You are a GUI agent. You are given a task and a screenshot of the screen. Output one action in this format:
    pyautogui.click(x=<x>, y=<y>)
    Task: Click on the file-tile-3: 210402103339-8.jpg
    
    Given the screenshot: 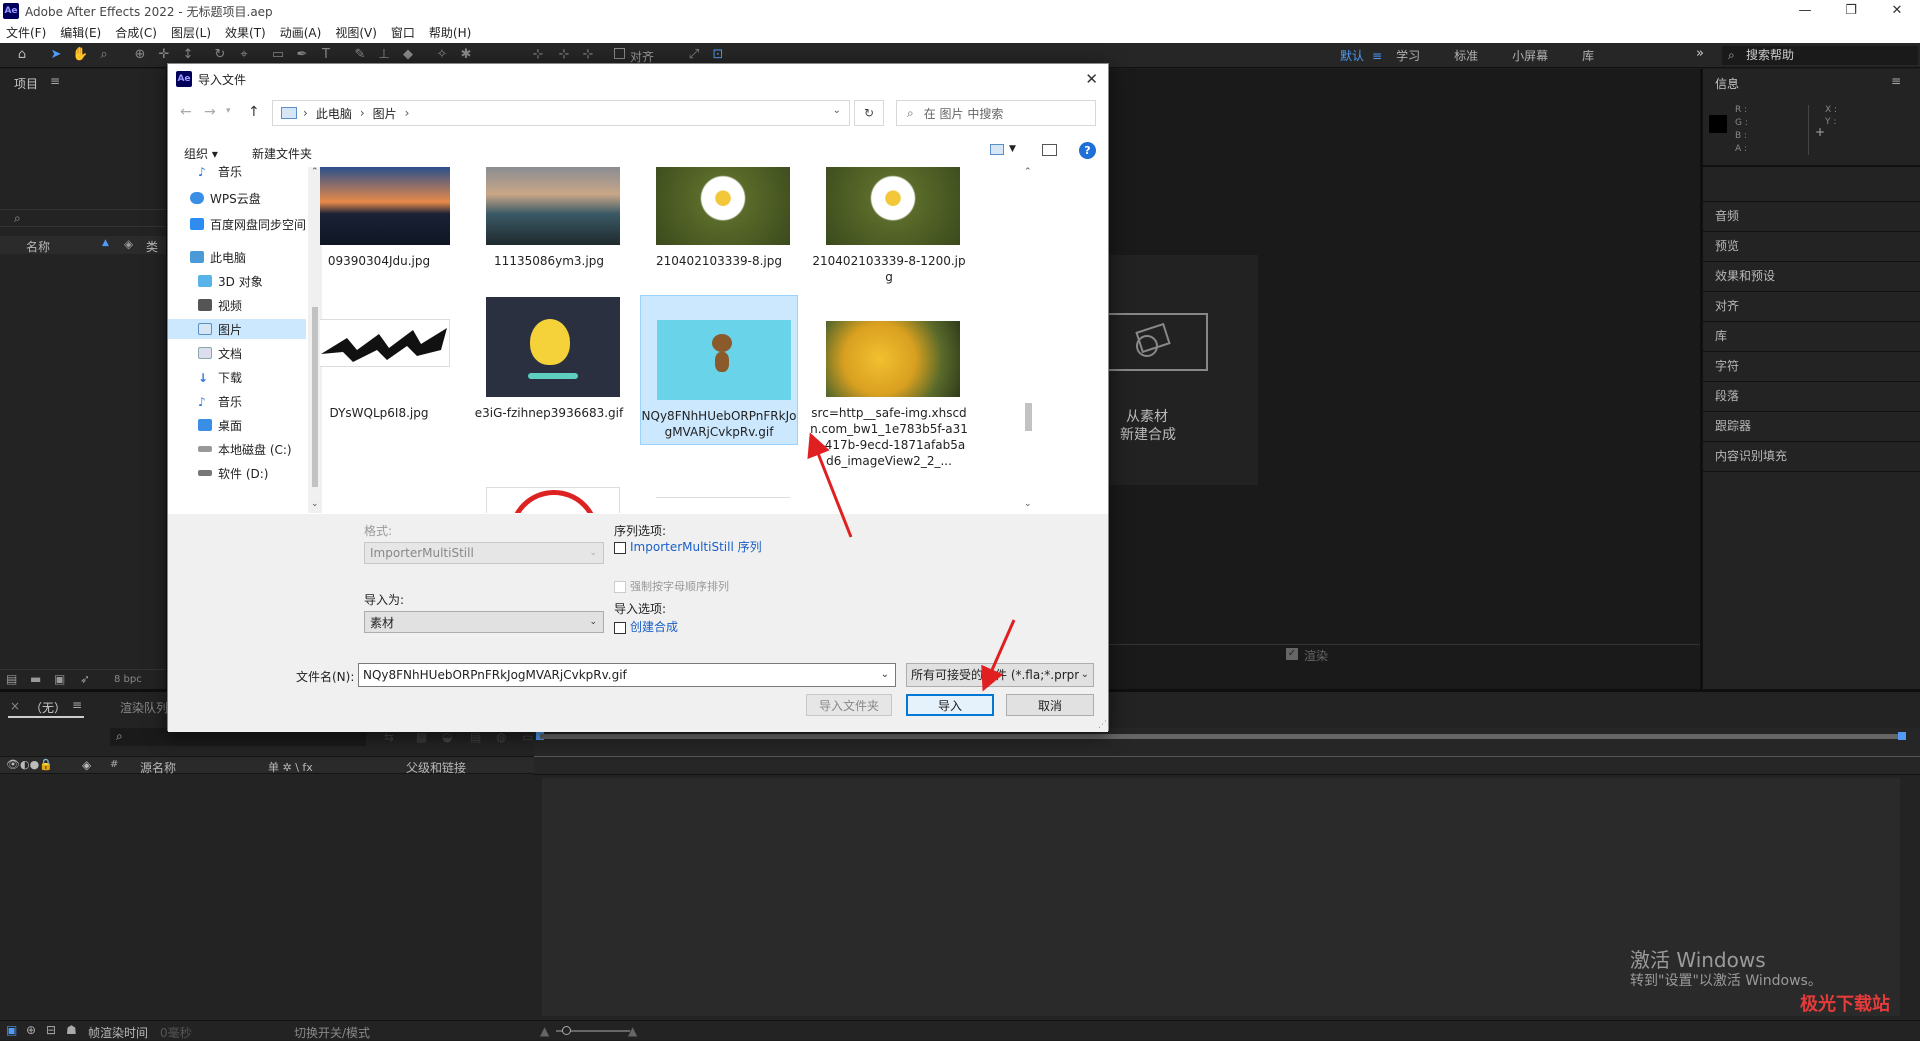 What is the action you would take?
    pyautogui.click(x=719, y=222)
    